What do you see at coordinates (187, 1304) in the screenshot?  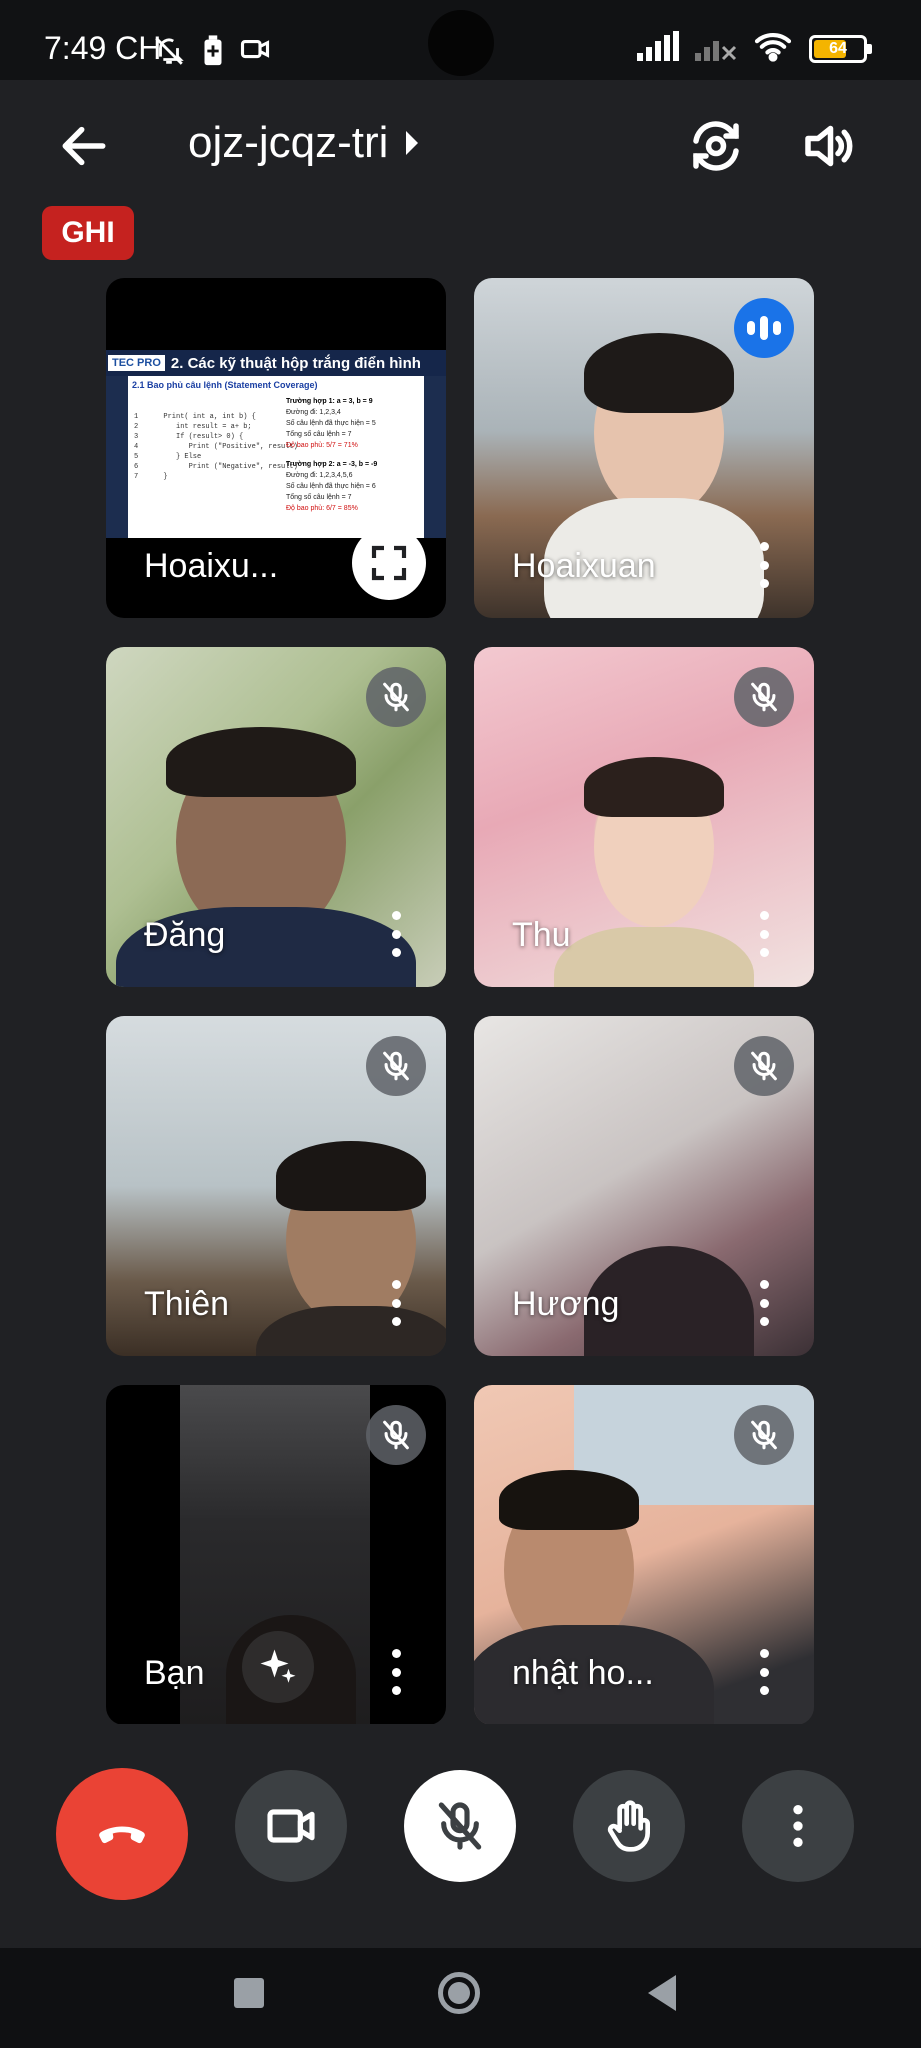 I see `participant-name: Thiên` at bounding box center [187, 1304].